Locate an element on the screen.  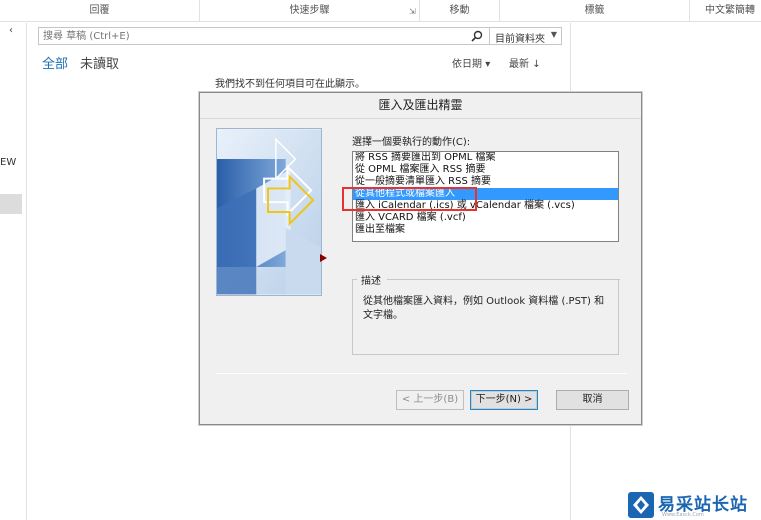
empty-list-message: 我們找不到任何項目可在此顯示。 is located at coordinates (290, 84).